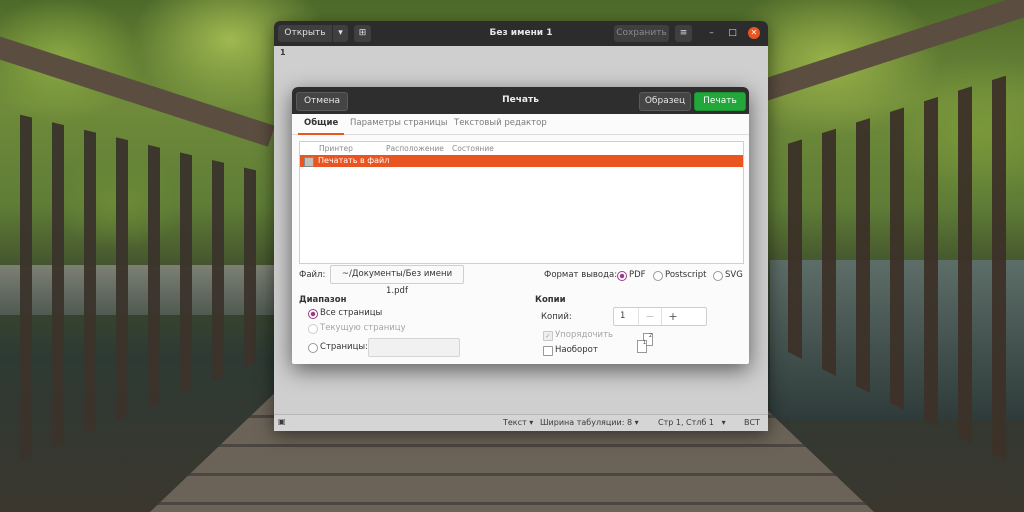 This screenshot has height=512, width=1024. I want to click on copies-spinbutton: 1 − +, so click(660, 316).